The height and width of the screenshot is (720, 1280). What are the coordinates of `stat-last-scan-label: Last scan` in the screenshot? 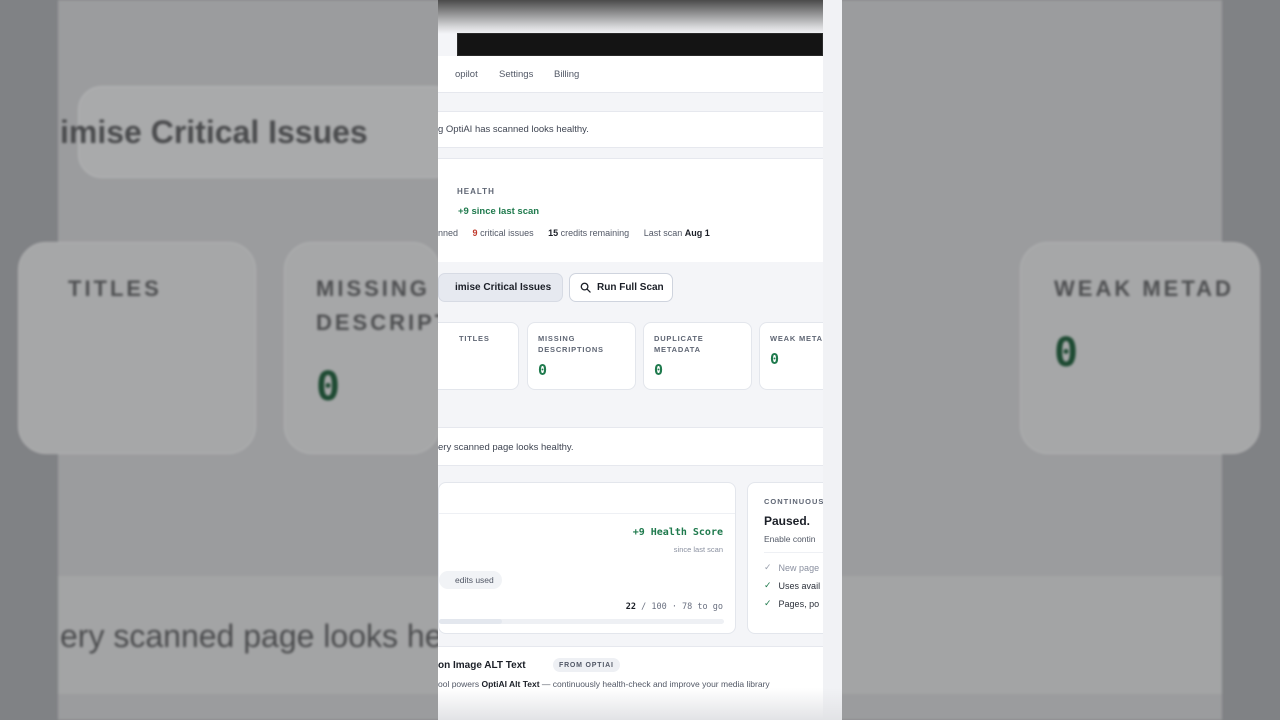 It's located at (663, 233).